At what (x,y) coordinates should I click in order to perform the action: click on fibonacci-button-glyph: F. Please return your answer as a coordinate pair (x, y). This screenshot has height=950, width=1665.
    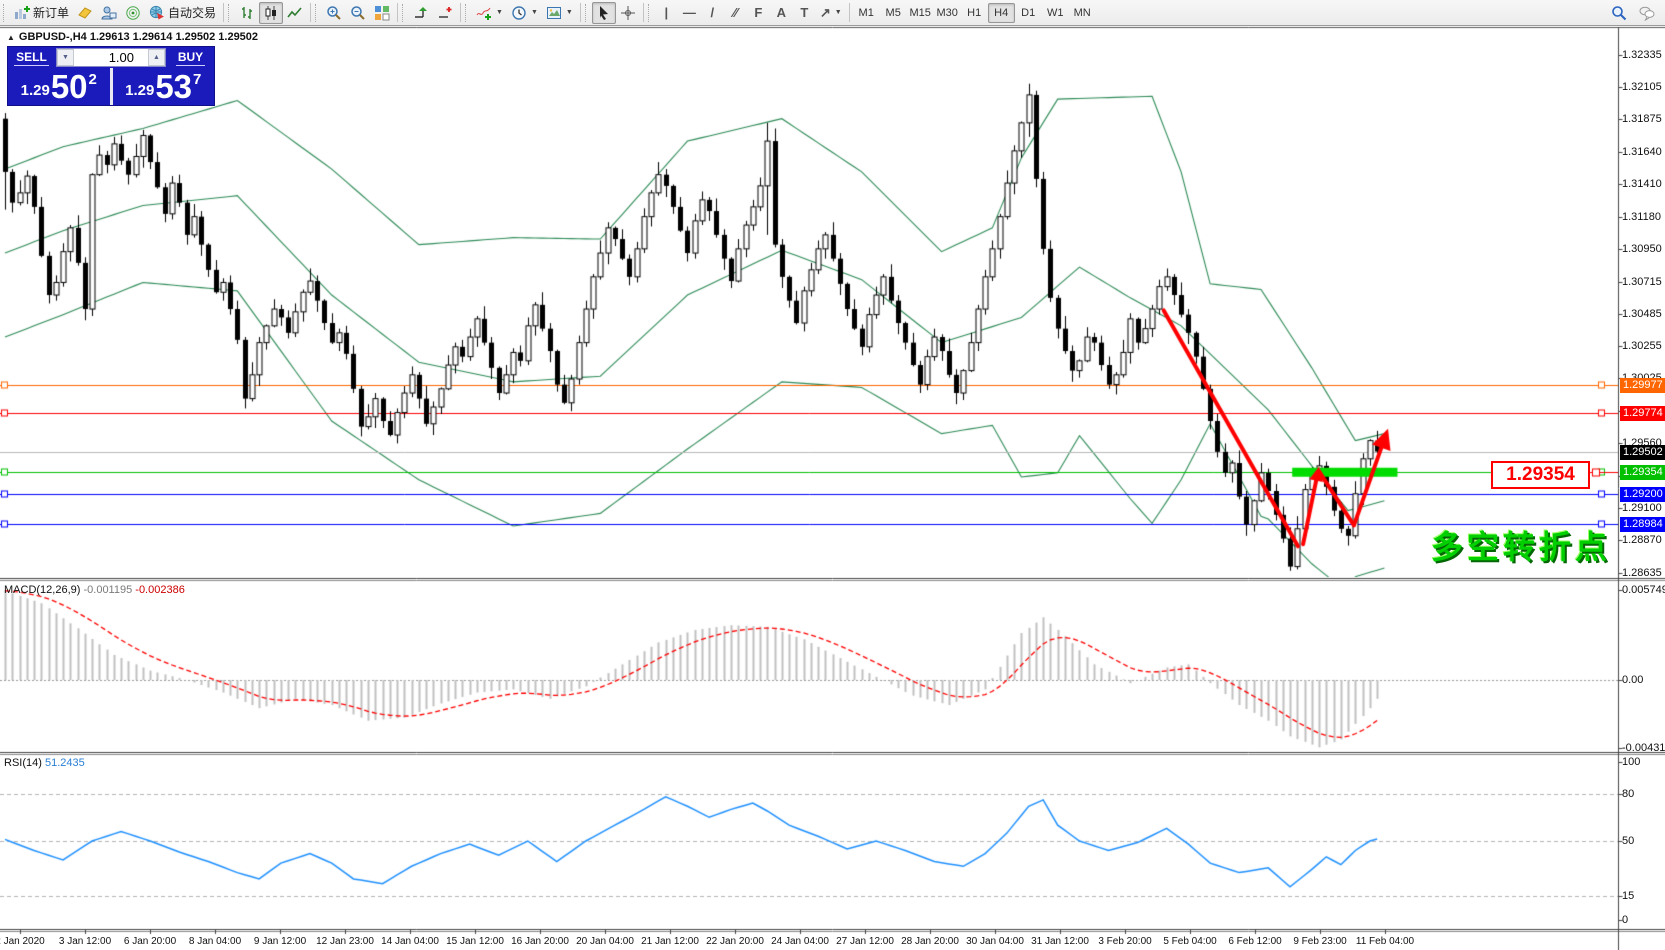
    Looking at the image, I should click on (758, 12).